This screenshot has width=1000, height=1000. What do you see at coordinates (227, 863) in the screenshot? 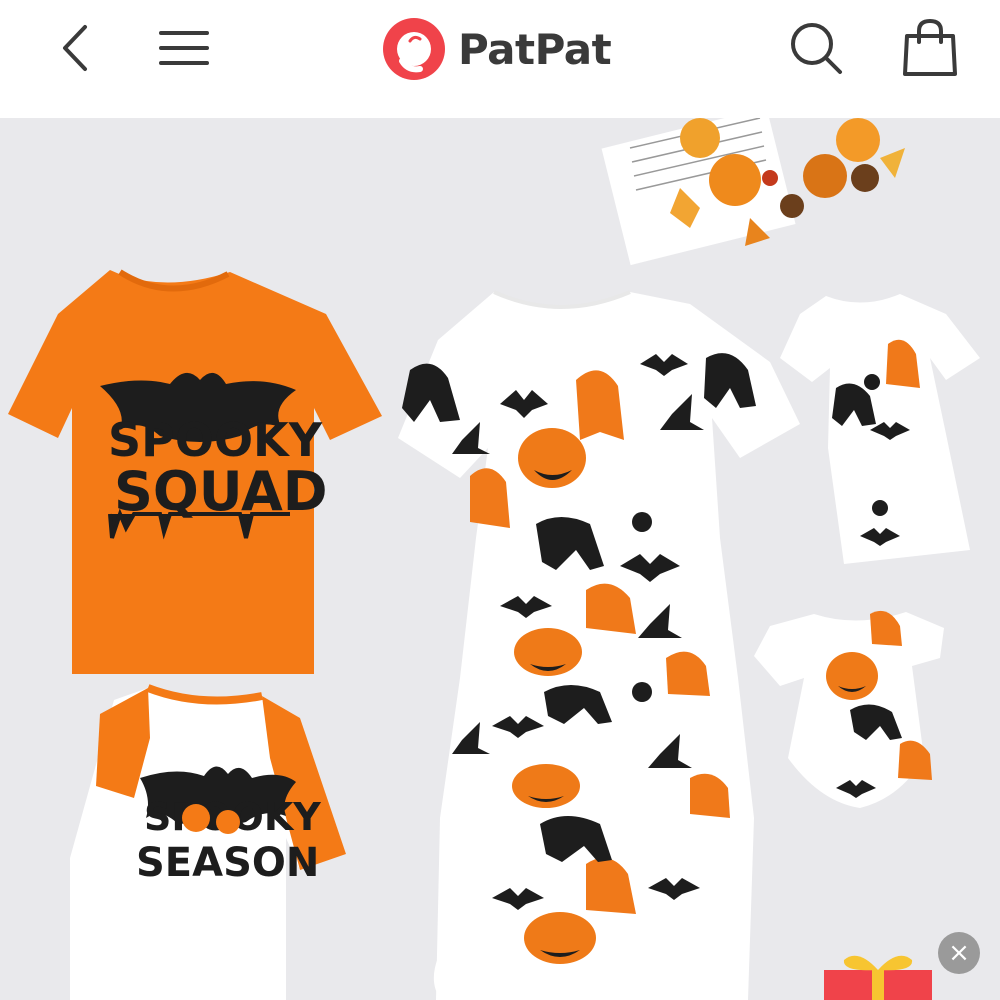
I see `kid-tee-print-line2: SEASON` at bounding box center [227, 863].